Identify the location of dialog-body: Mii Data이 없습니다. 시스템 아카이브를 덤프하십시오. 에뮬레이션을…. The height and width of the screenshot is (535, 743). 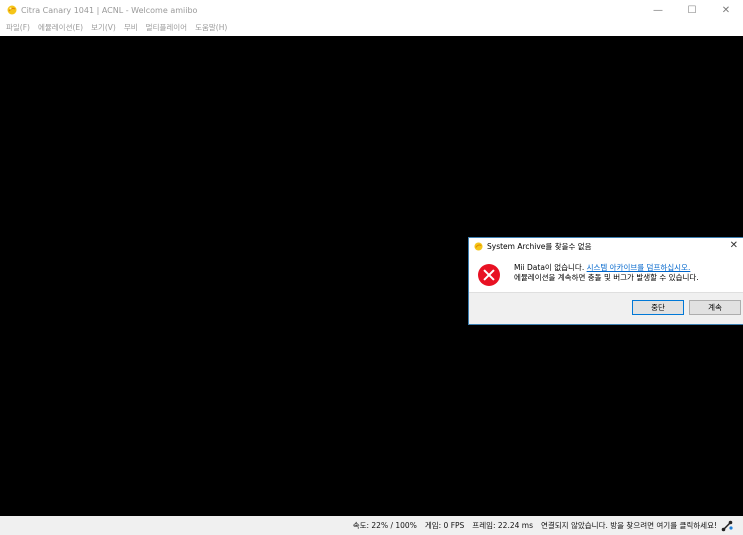
(606, 274).